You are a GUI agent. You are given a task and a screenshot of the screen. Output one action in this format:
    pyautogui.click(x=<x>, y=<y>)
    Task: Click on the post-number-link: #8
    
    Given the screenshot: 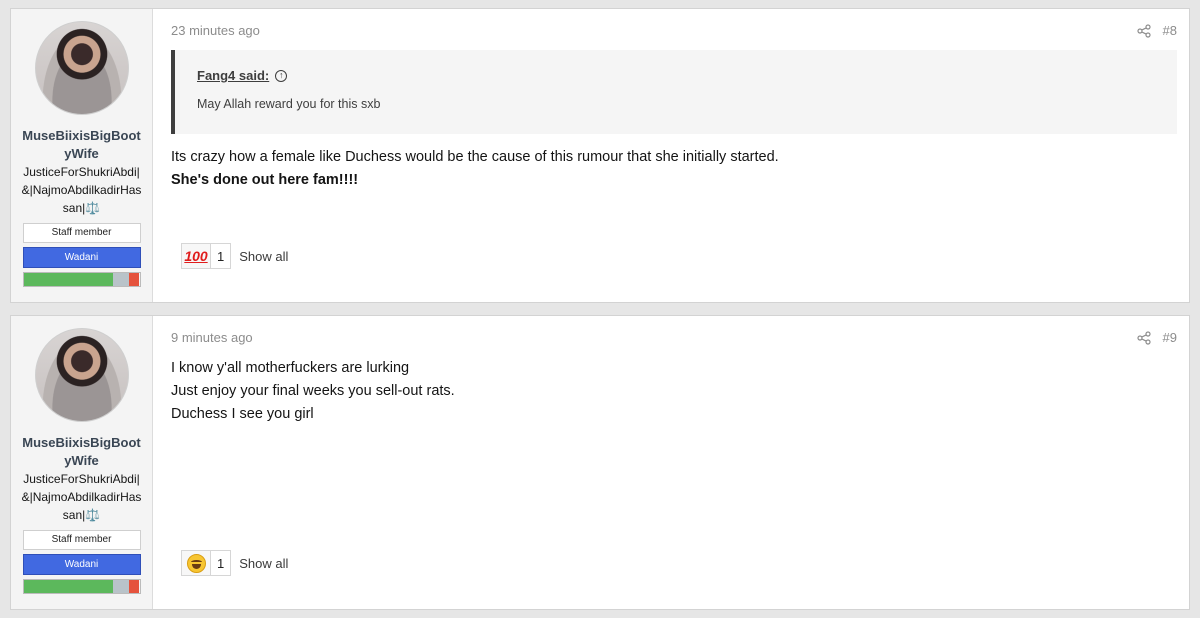 What is the action you would take?
    pyautogui.click(x=1170, y=30)
    